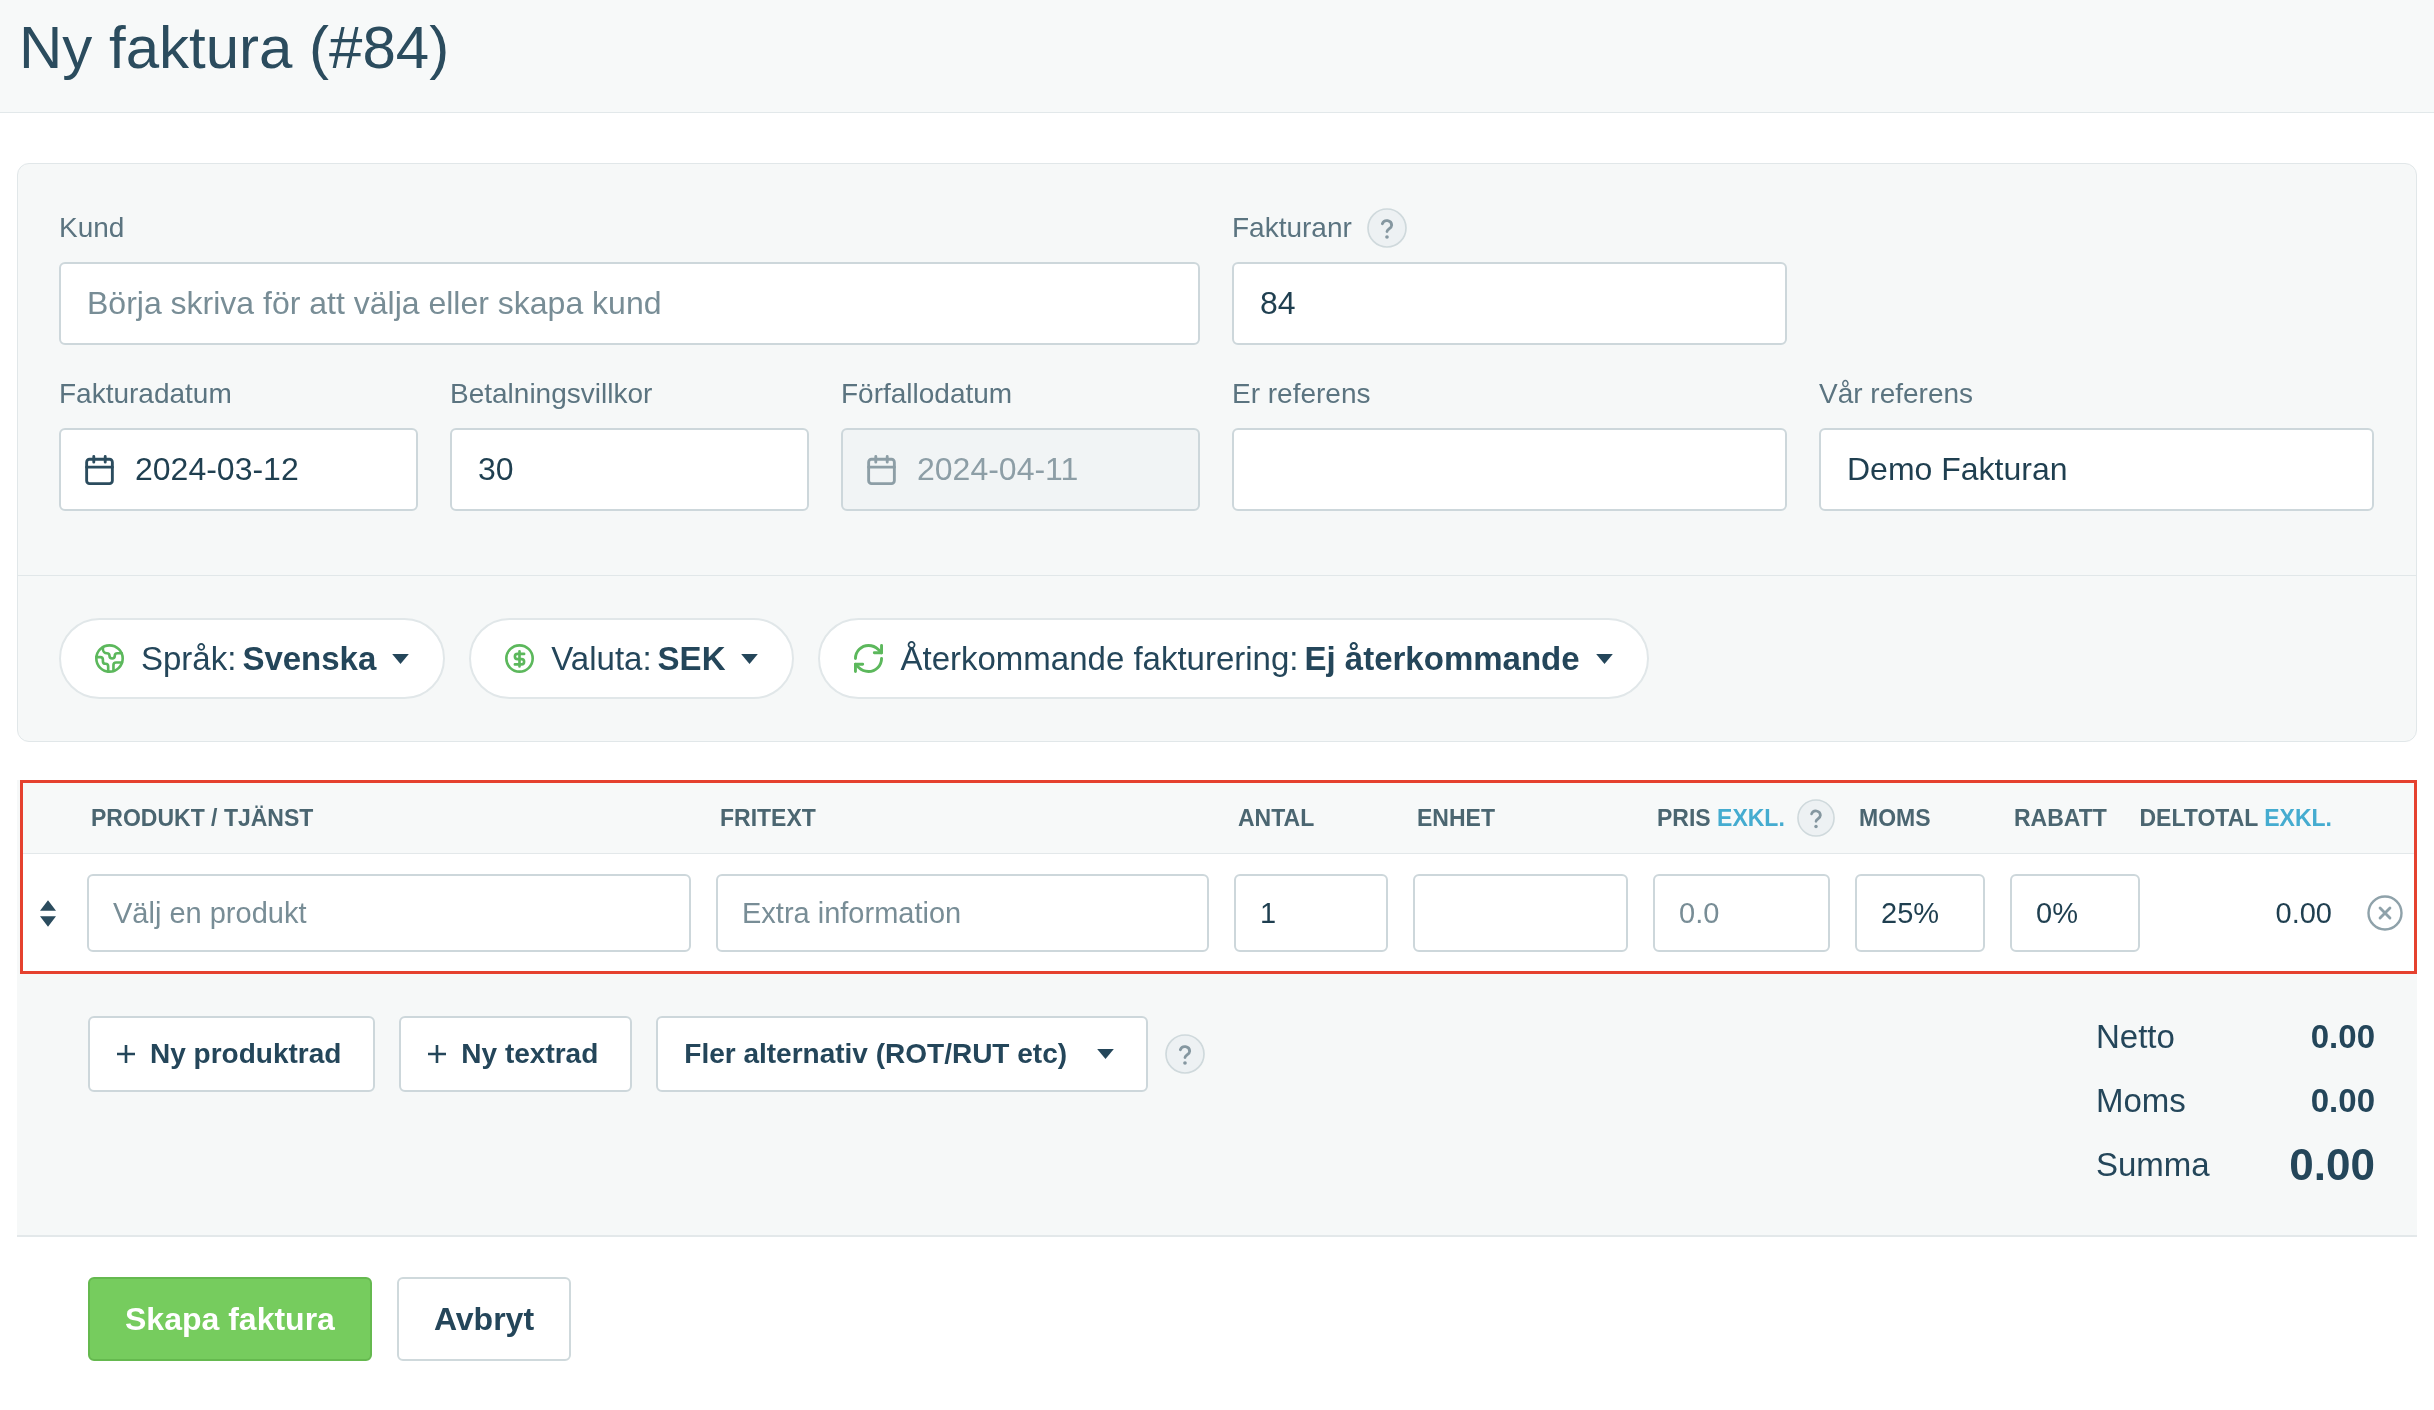 The image size is (2434, 1410). I want to click on input-field: Demo Fakturan, so click(2096, 469).